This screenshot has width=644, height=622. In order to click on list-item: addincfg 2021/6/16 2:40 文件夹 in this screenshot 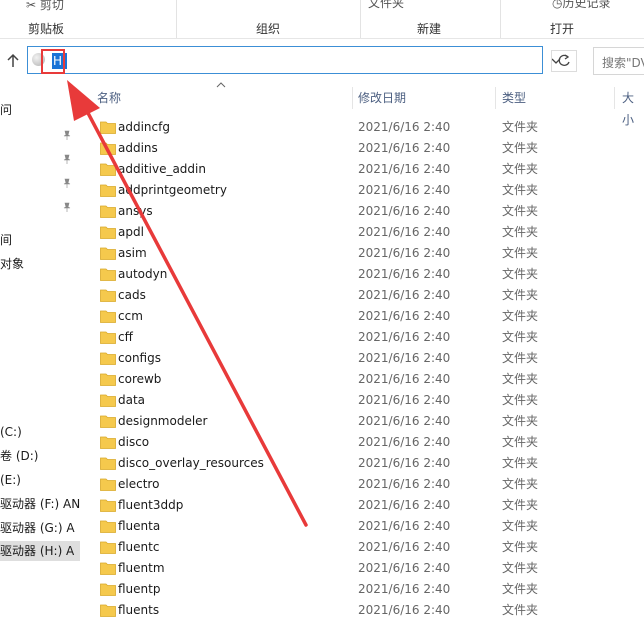, I will do `click(370, 127)`.